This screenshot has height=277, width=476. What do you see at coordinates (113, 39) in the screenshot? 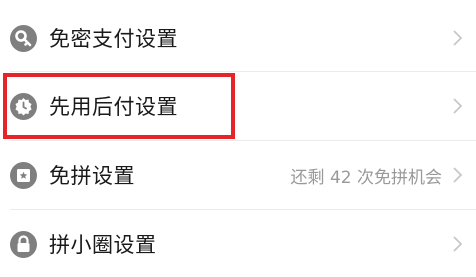
I see `settings-item-label: 免密支付设置` at bounding box center [113, 39].